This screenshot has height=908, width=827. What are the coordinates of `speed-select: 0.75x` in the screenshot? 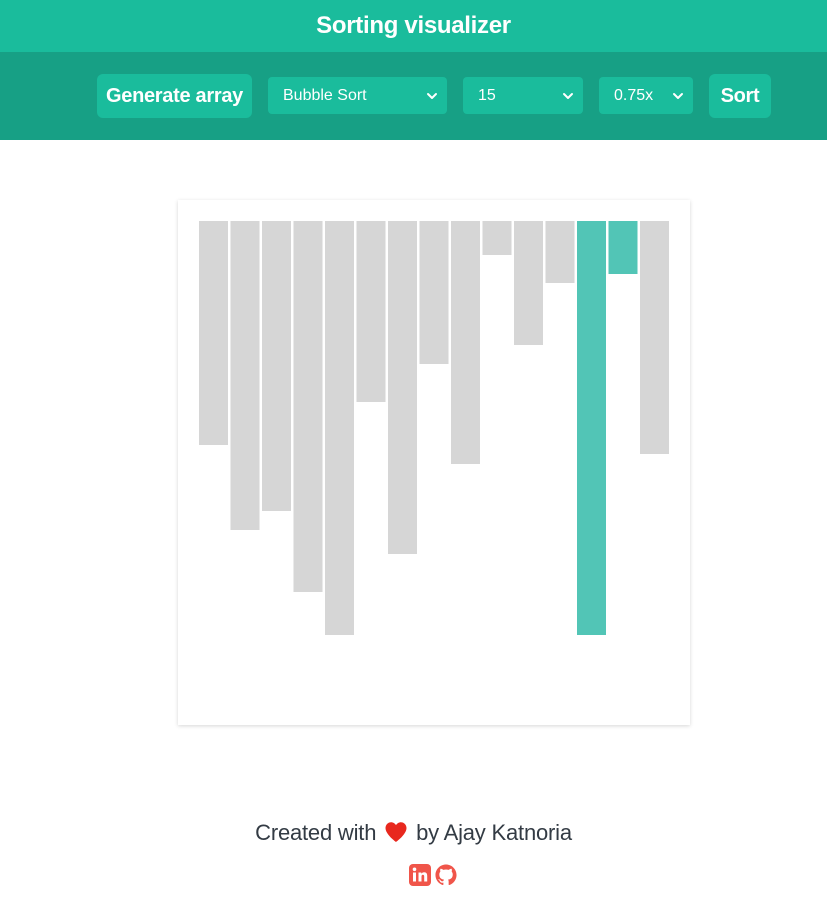 It's located at (646, 95).